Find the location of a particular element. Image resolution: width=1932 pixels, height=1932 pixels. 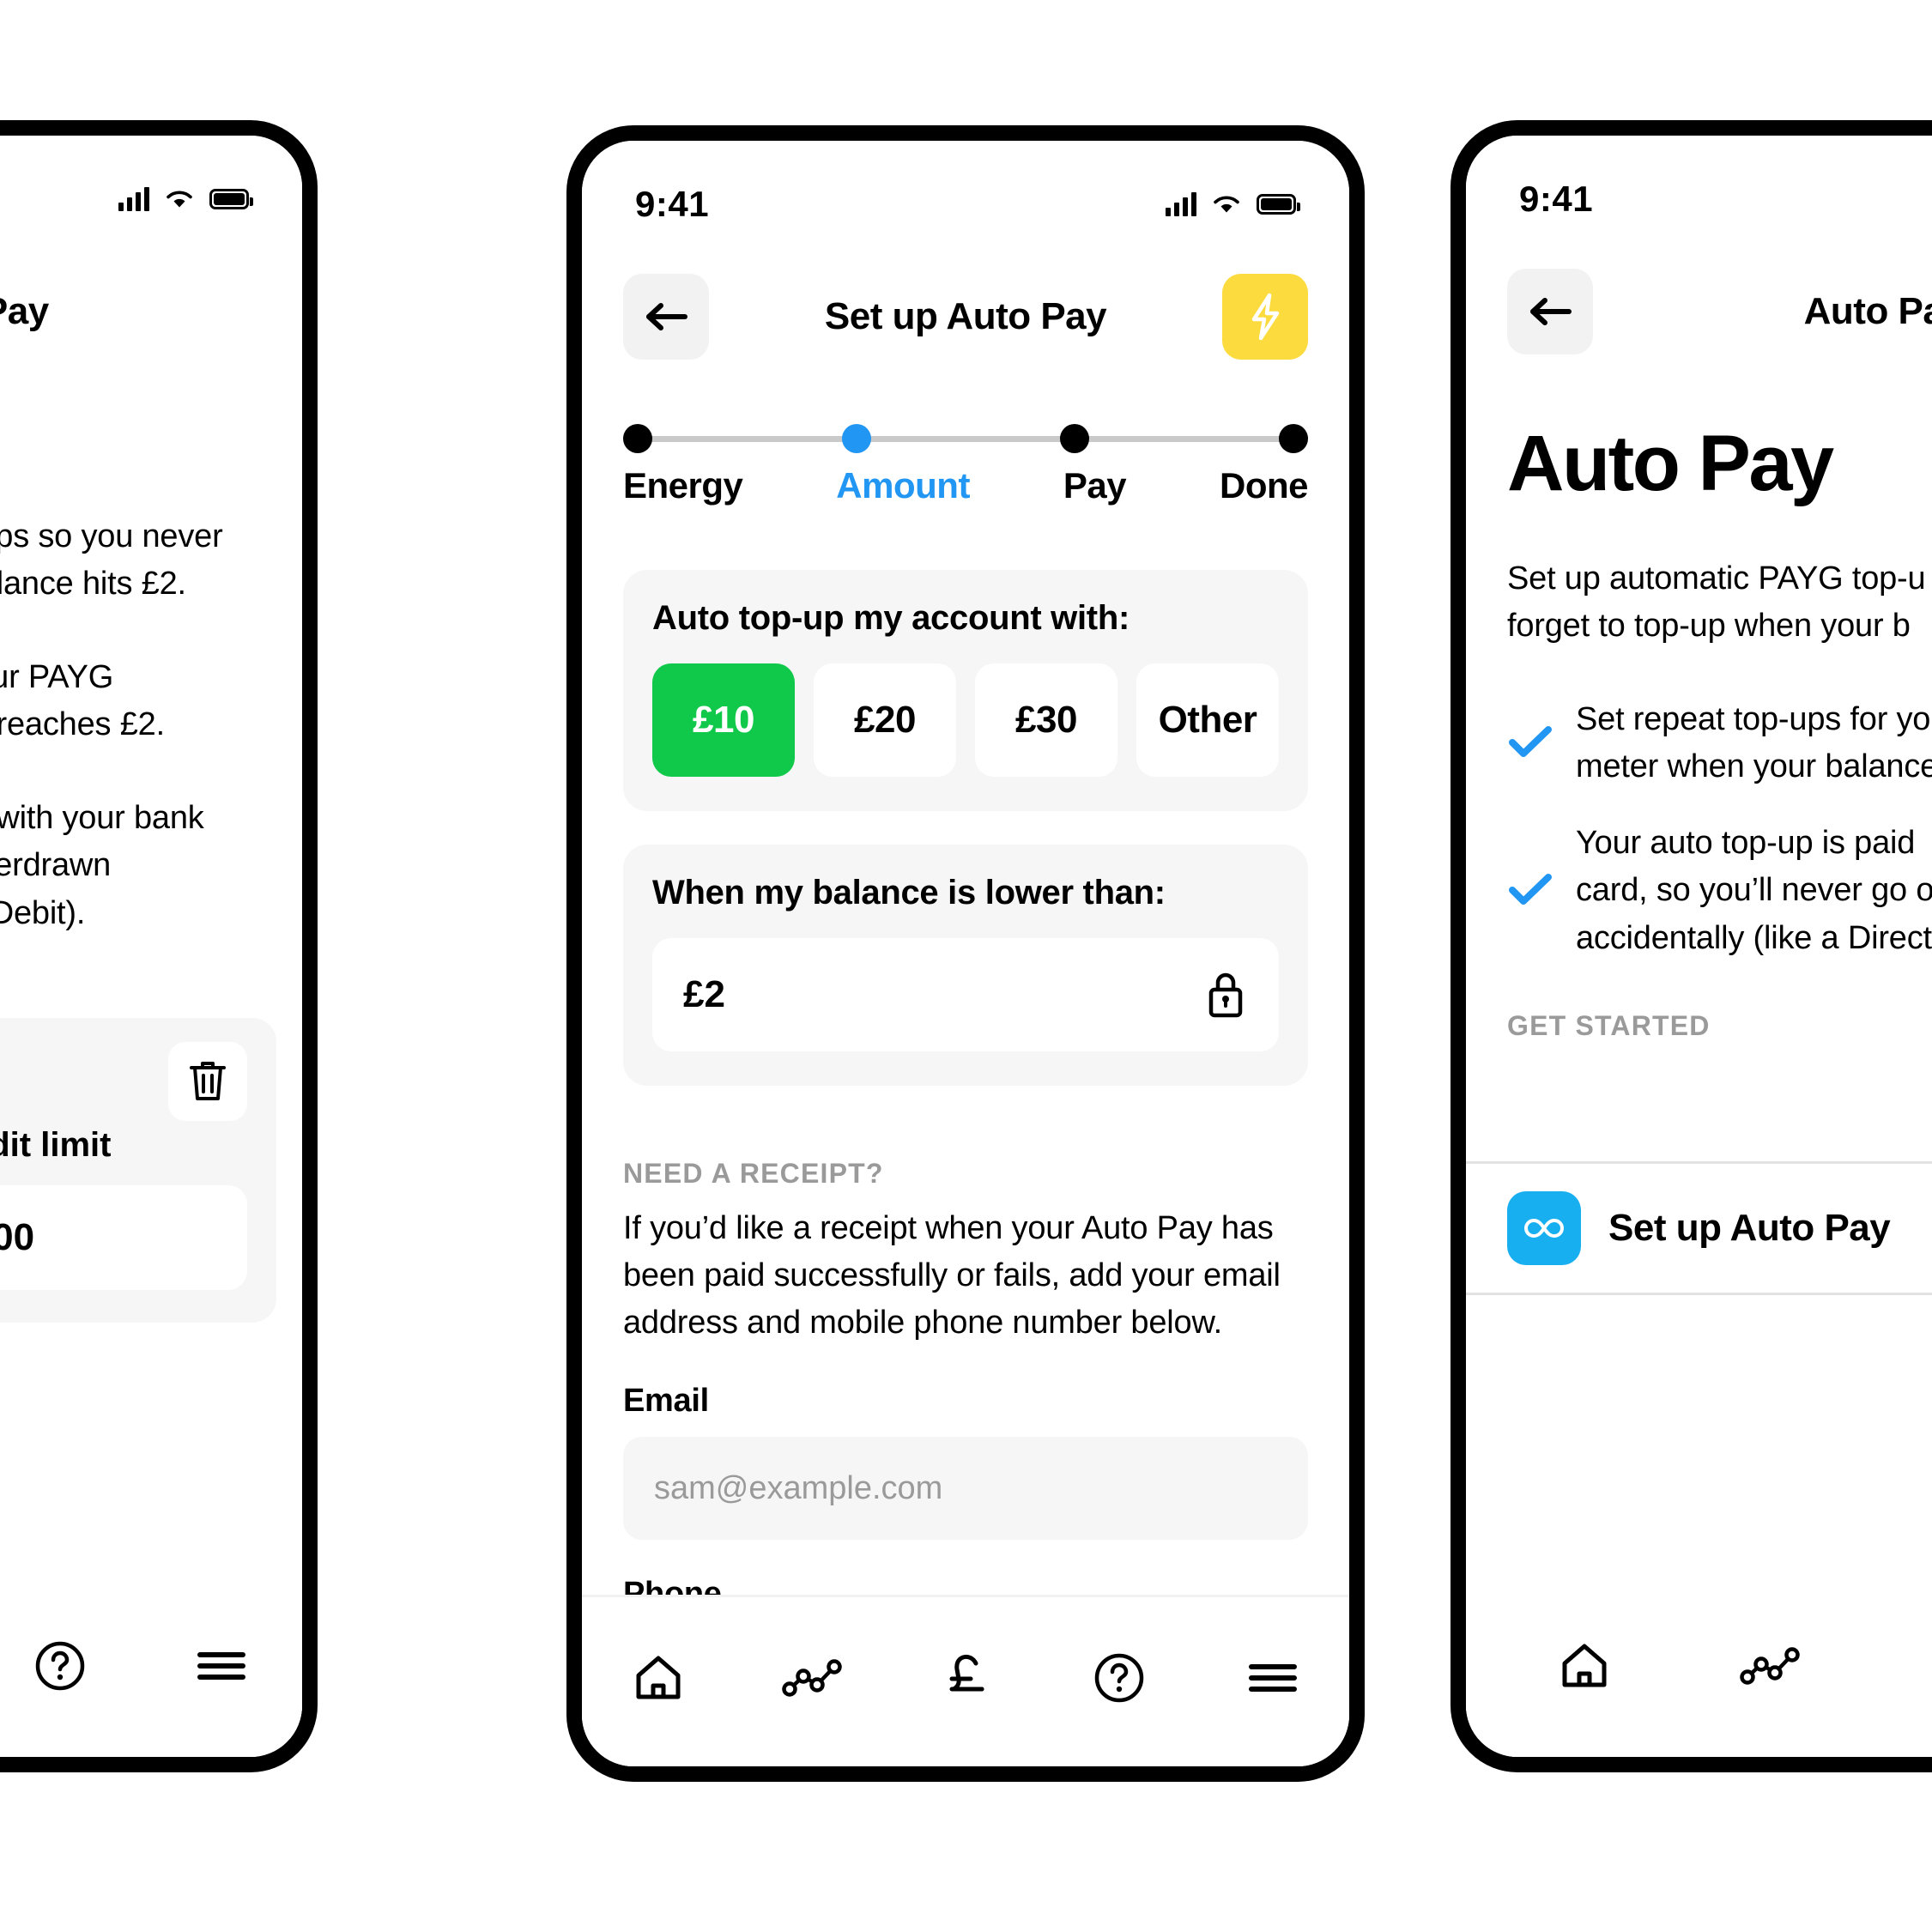

center-status-bar: 9:41 is located at coordinates (965, 205).